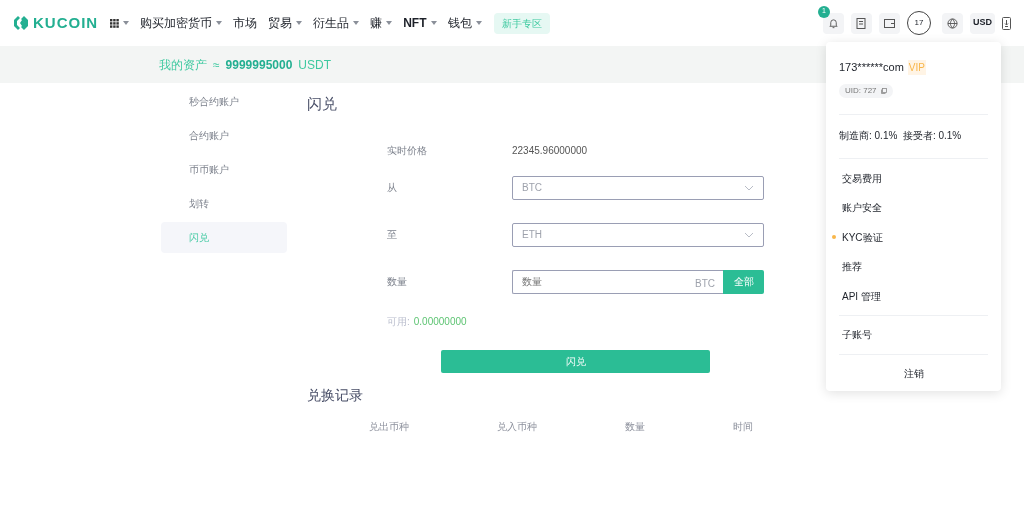 Image resolution: width=1024 pixels, height=505 pixels. Describe the element at coordinates (397, 282) in the screenshot. I see `amount-label: 数量` at that location.